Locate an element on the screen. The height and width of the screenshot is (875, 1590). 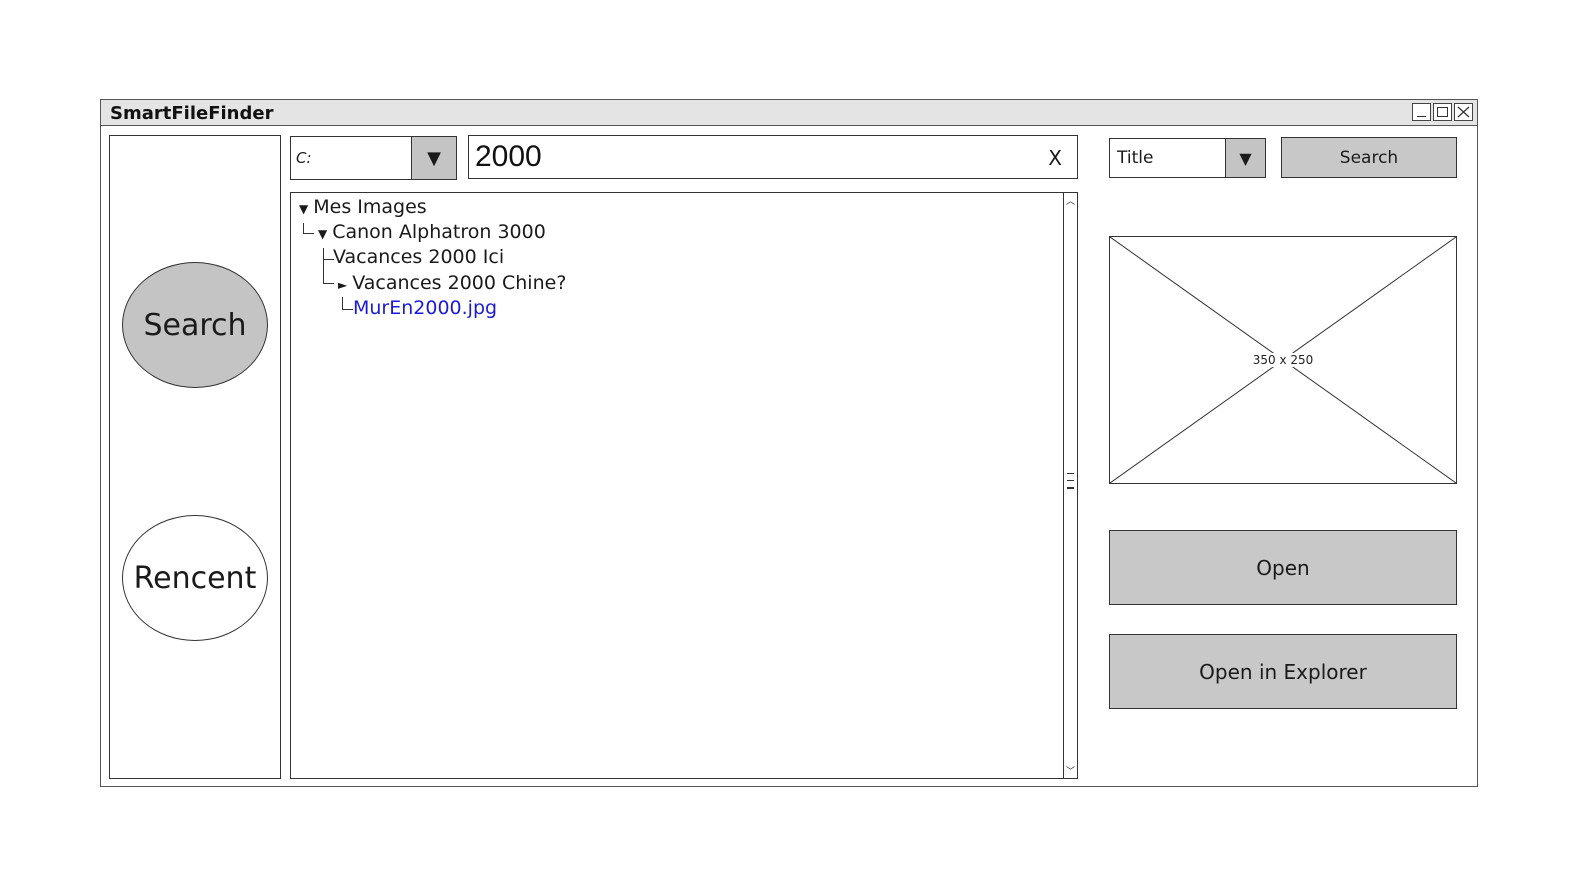
search-field: X is located at coordinates (773, 157).